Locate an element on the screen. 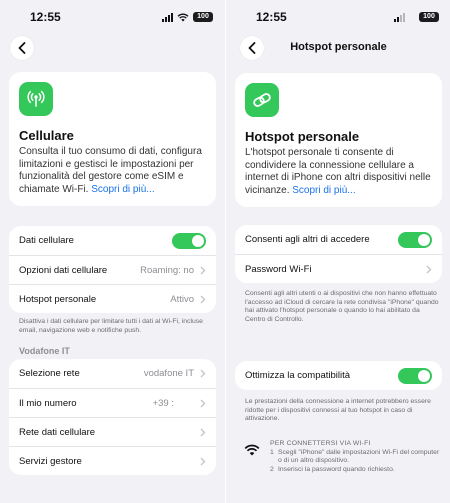 Image resolution: width=450 pixels, height=503 pixels. wifi-icon is located at coordinates (252, 450).